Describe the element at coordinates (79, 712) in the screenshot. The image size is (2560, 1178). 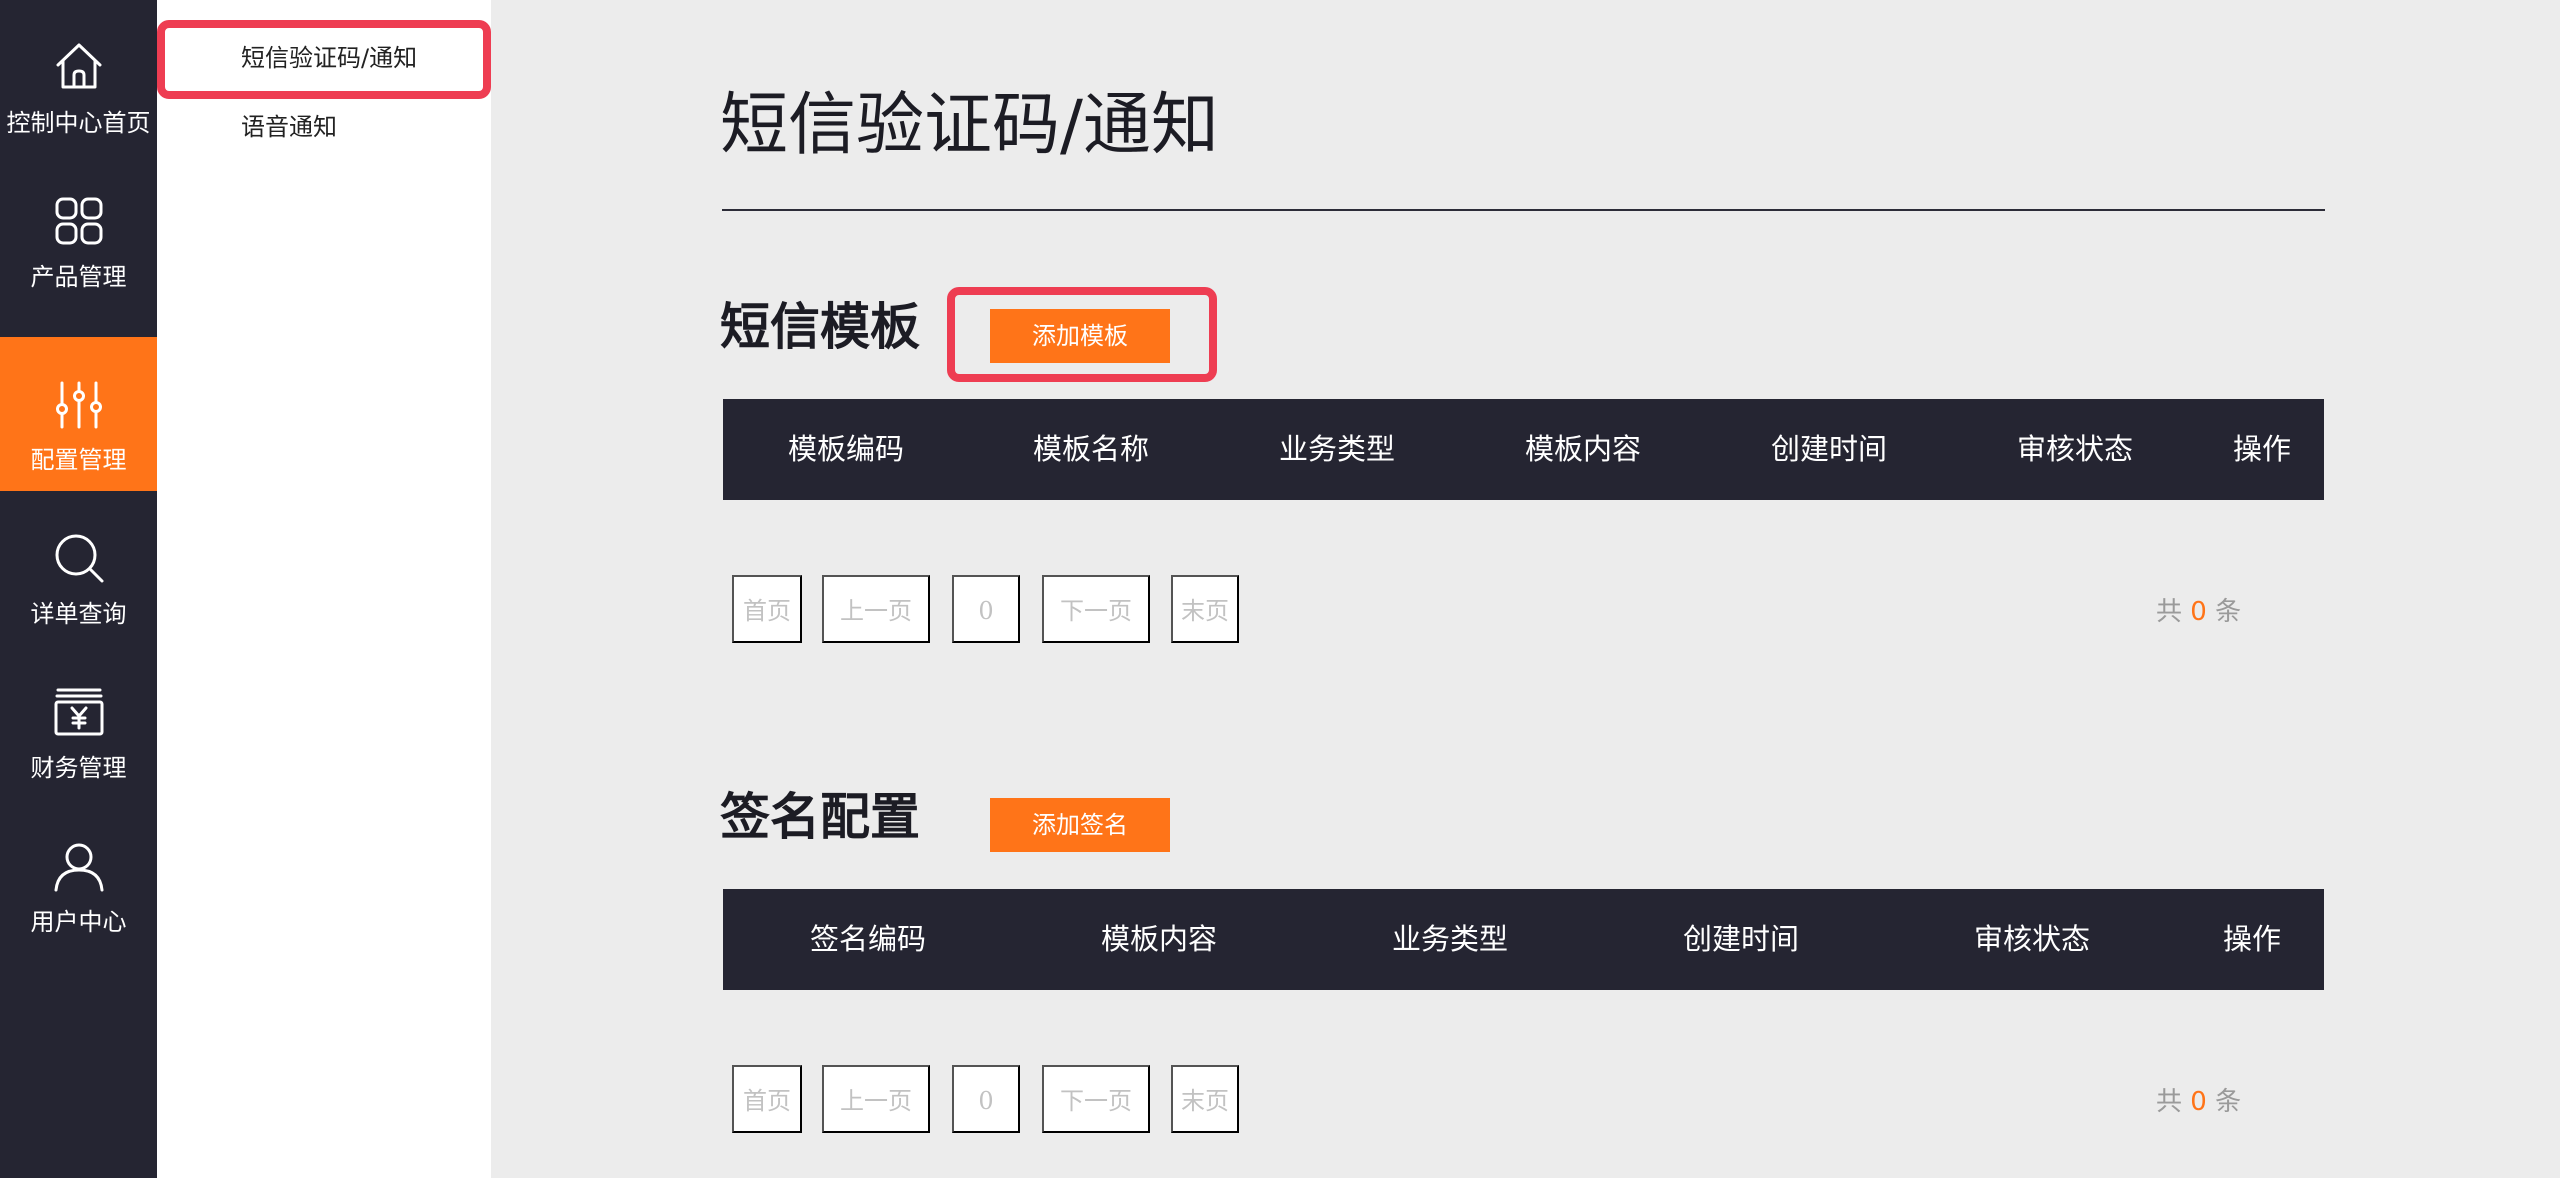
I see `yen-box-icon` at that location.